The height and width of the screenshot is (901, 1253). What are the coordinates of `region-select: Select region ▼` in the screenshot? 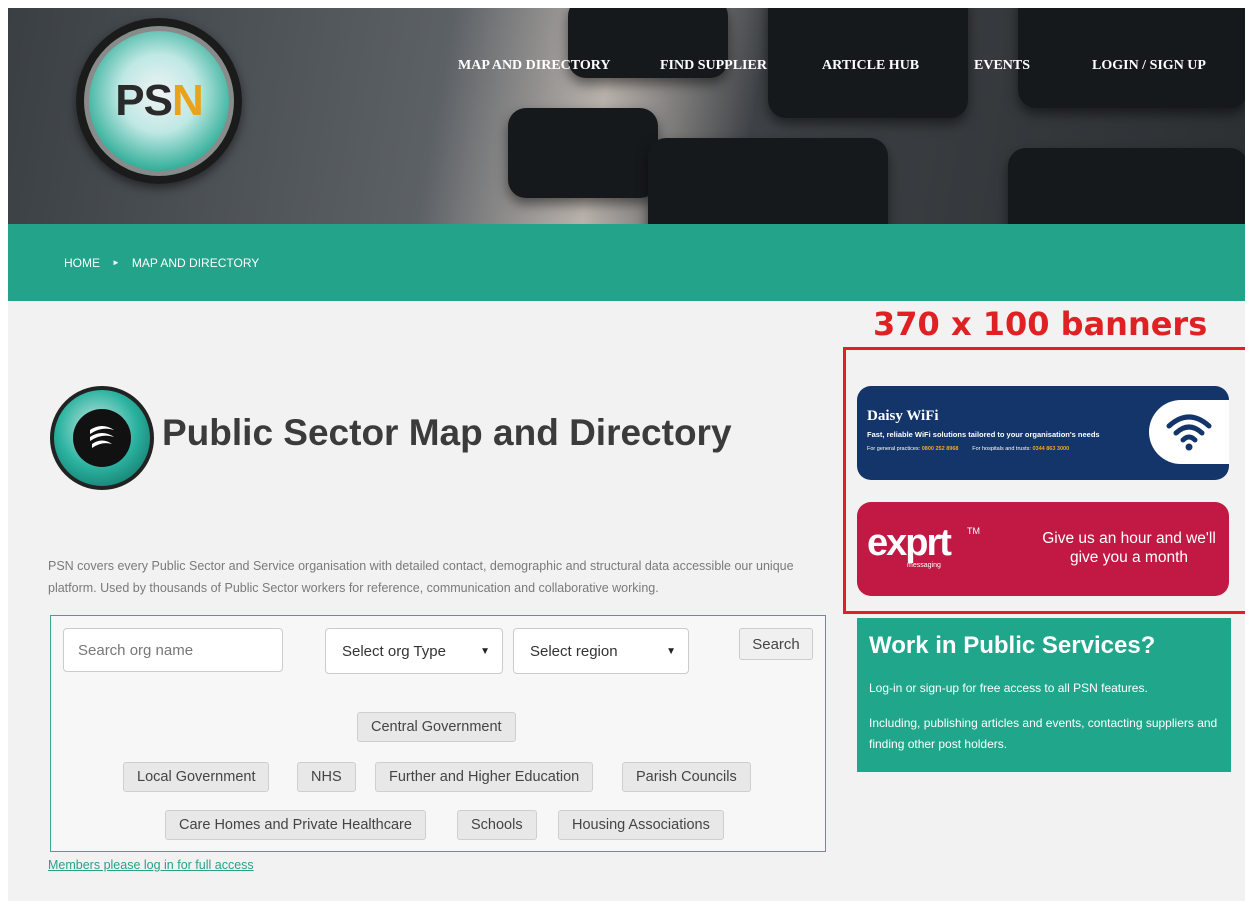 It's located at (601, 651).